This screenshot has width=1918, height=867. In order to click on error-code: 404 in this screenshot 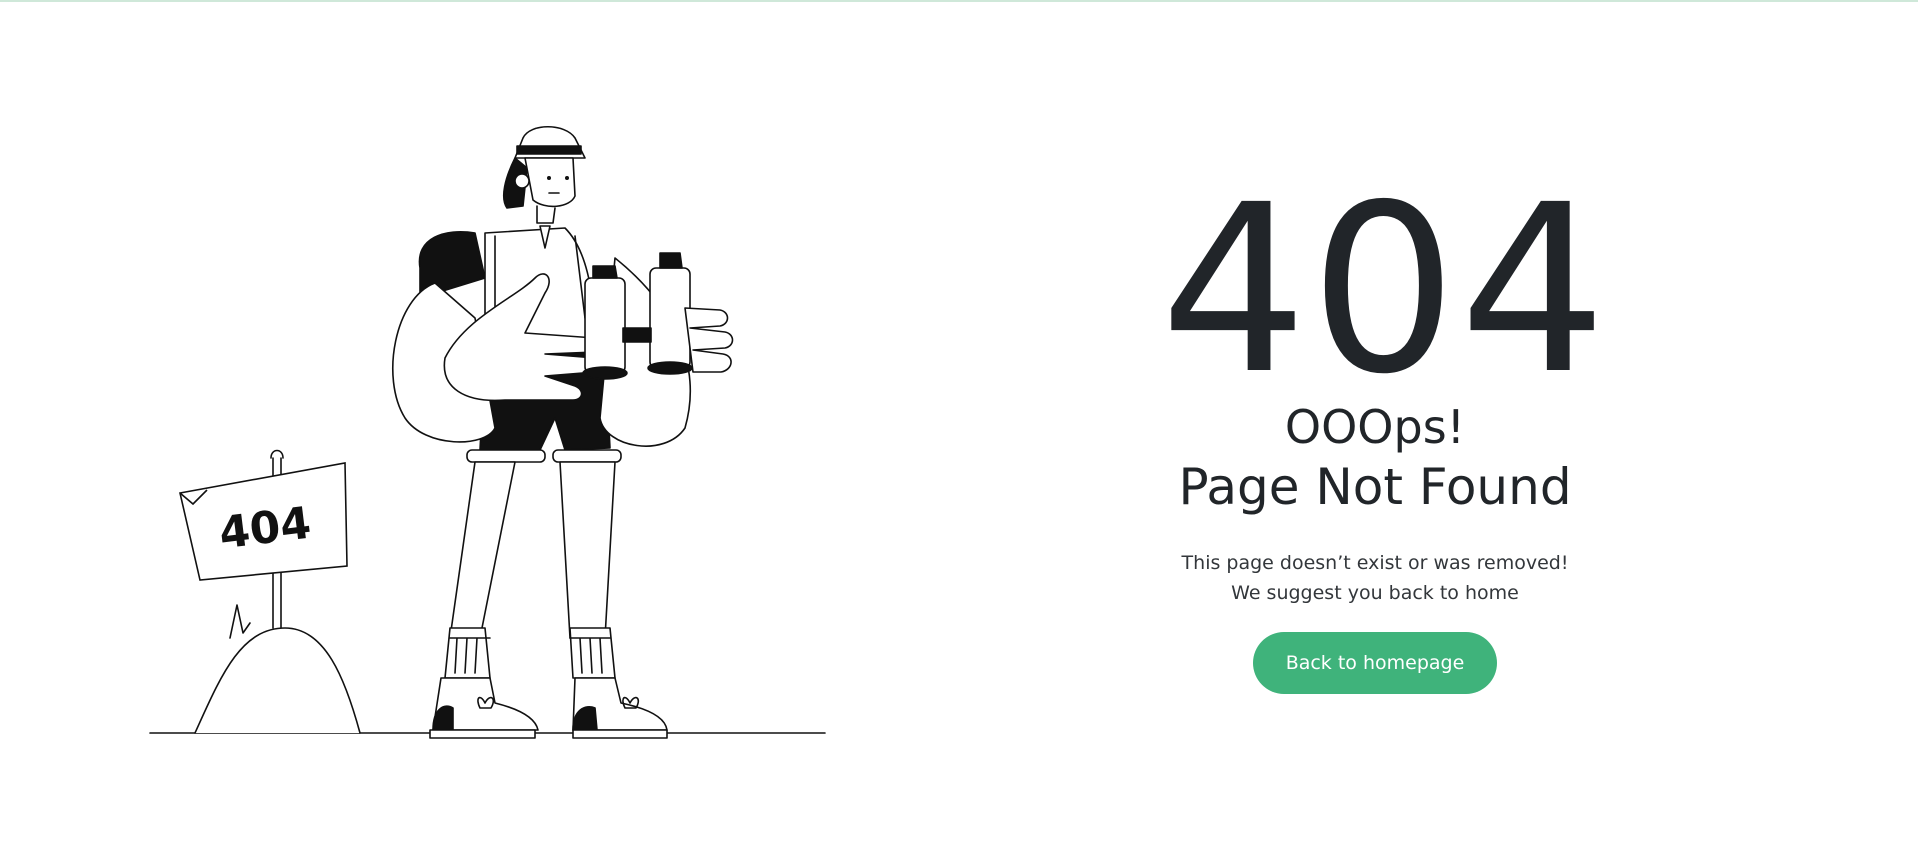, I will do `click(1384, 290)`.